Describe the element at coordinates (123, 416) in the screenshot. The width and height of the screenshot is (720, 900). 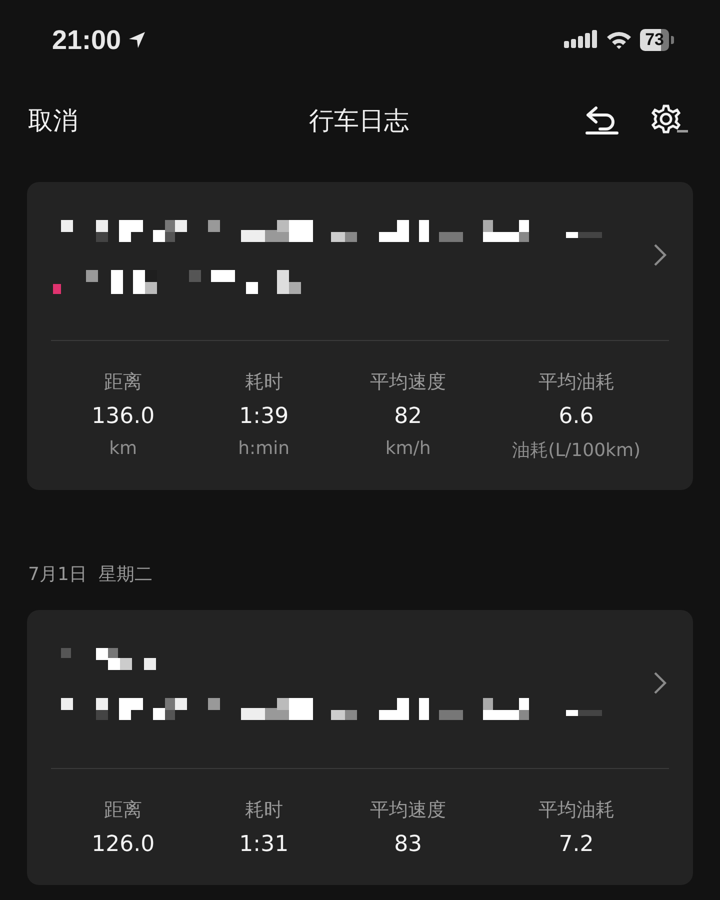
I see `stat-value: 136.0` at that location.